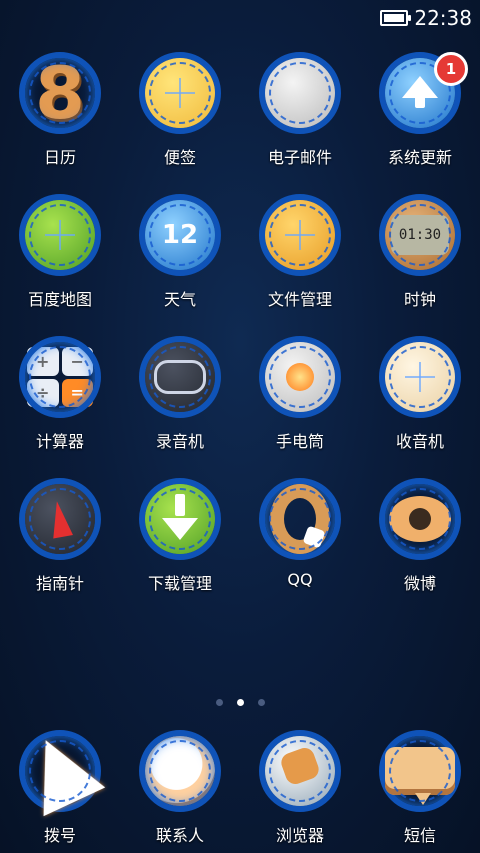 This screenshot has height=853, width=480. I want to click on app-radio: 收音机, so click(420, 390).